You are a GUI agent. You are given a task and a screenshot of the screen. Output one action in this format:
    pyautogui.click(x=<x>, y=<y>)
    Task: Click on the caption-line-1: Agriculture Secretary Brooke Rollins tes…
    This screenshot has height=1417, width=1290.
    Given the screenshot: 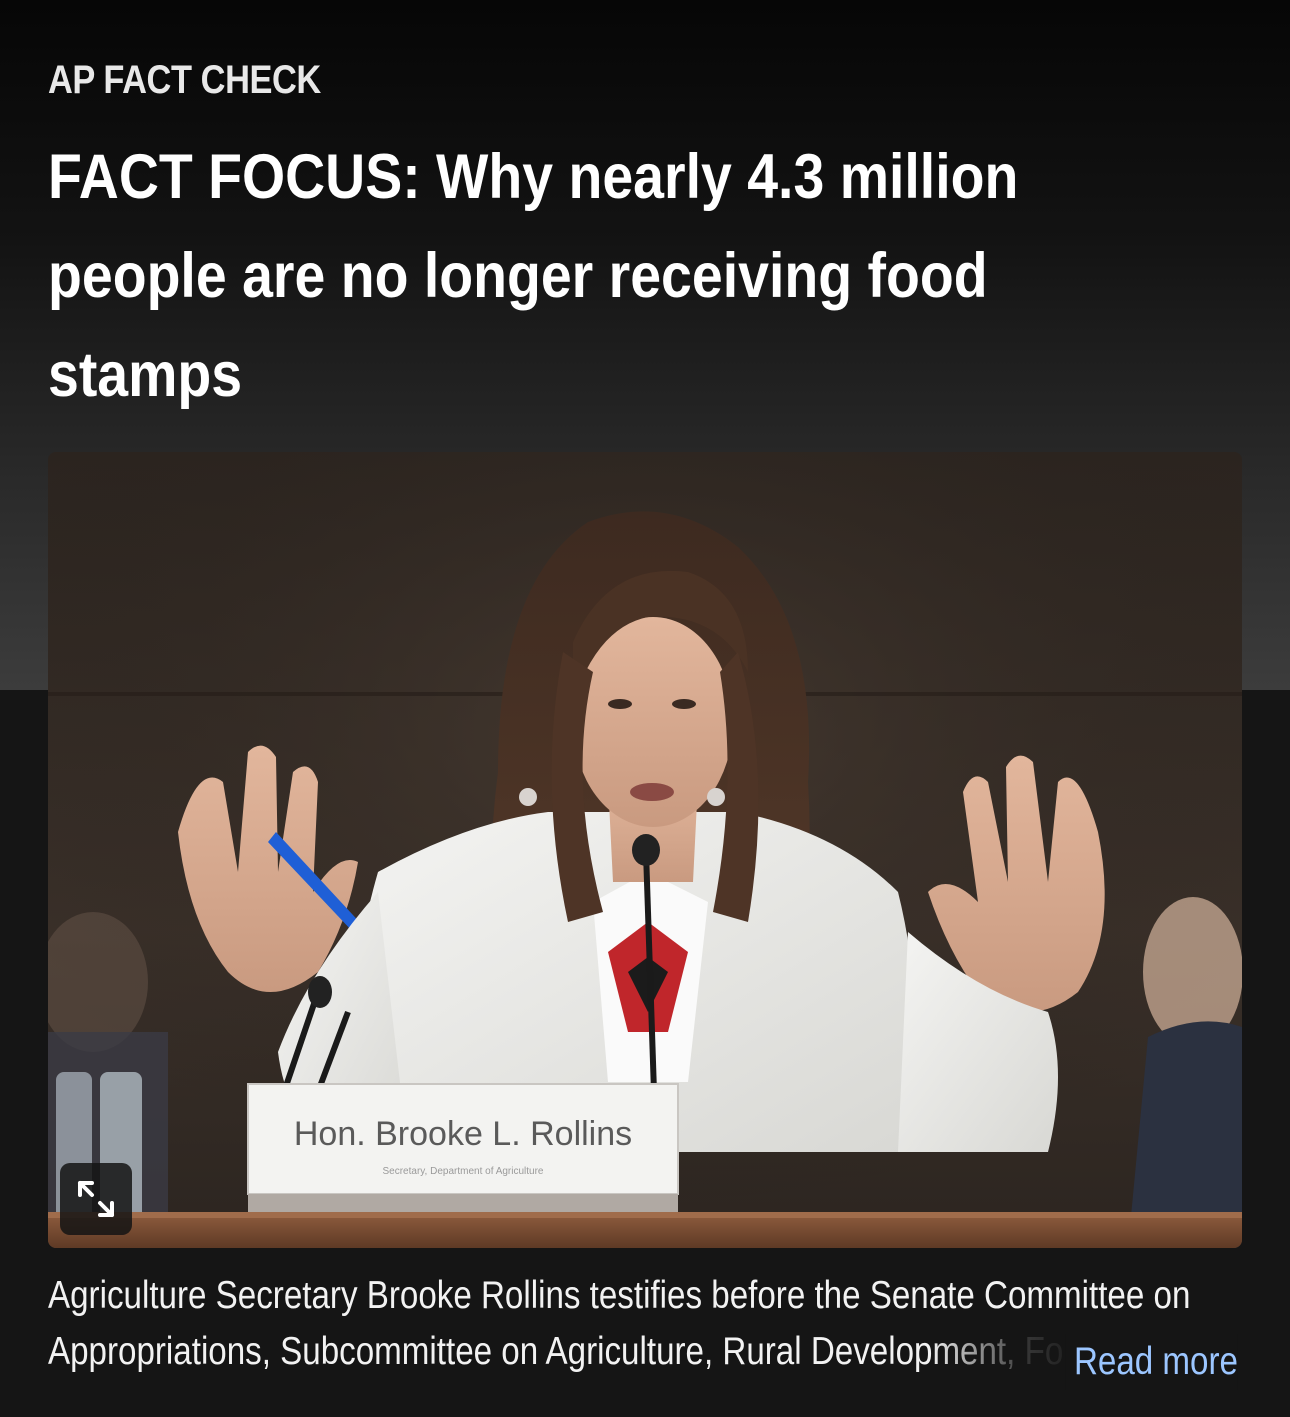 What is the action you would take?
    pyautogui.click(x=619, y=1295)
    